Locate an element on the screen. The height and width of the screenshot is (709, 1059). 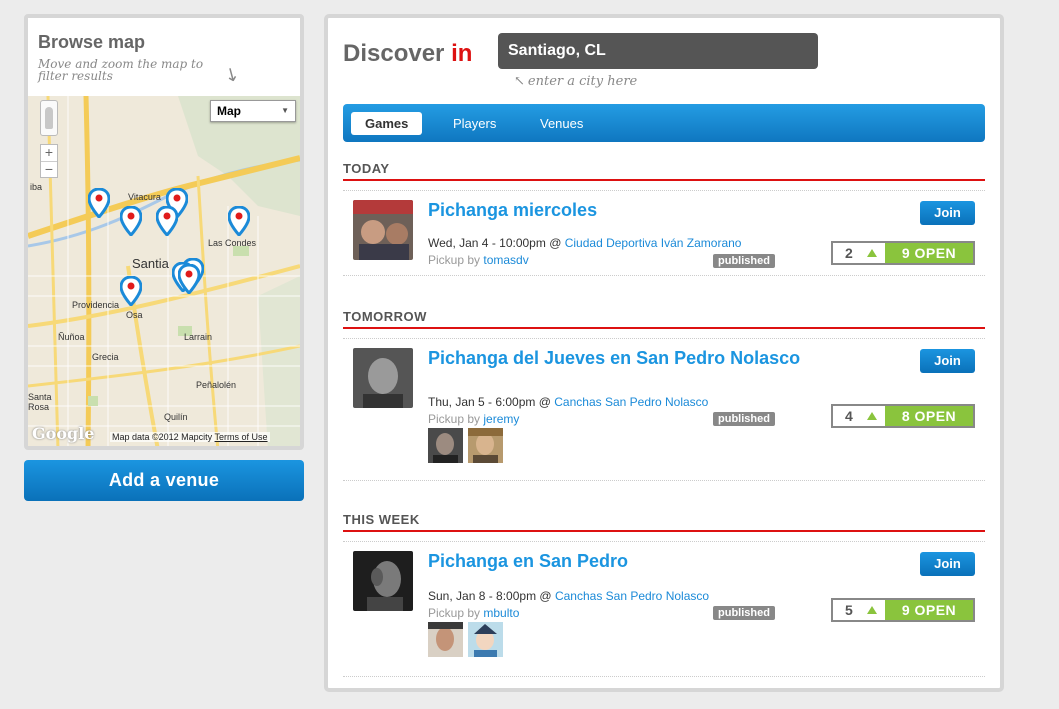
map-tiles is located at coordinates (164, 271).